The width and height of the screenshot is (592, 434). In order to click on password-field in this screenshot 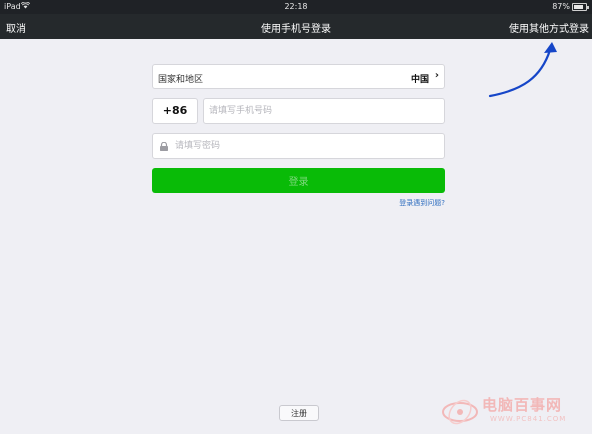, I will do `click(298, 146)`.